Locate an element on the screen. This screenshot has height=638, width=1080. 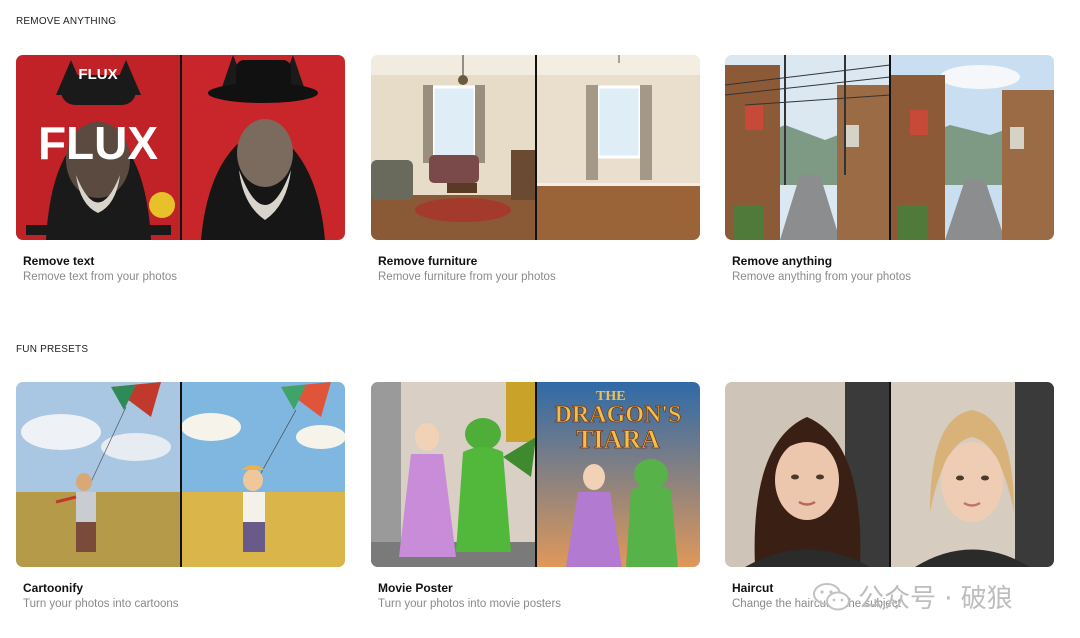
watermark-text: 公众号 · 破狼 is located at coordinates (935, 599).